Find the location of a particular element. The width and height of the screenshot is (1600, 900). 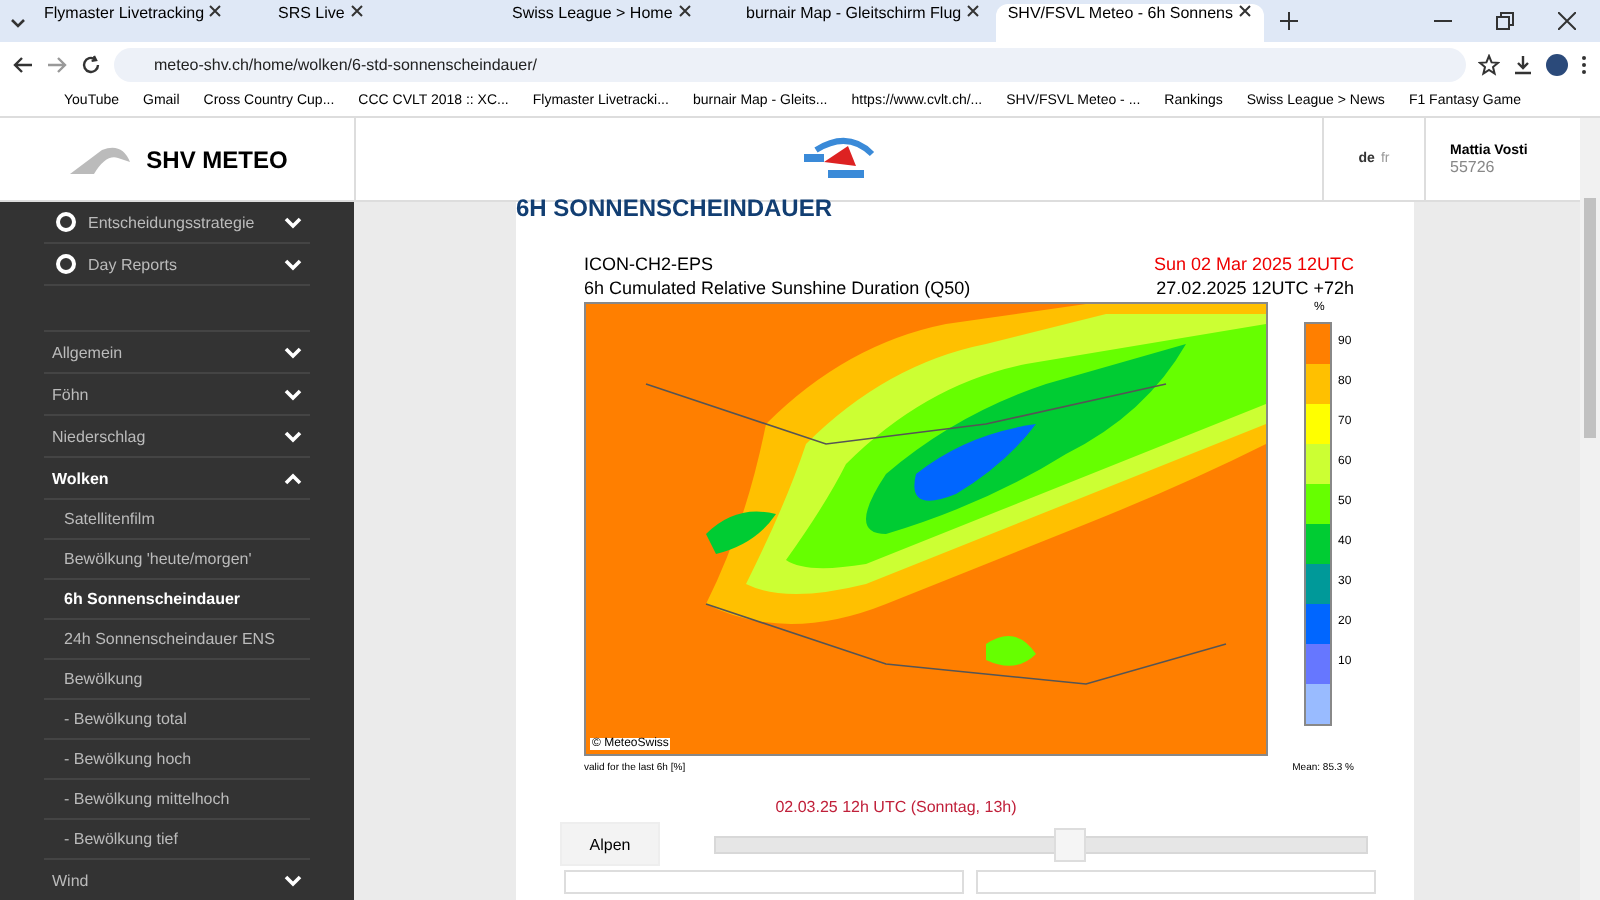

sidebar-item: Entscheidungsstrategie is located at coordinates (177, 223).